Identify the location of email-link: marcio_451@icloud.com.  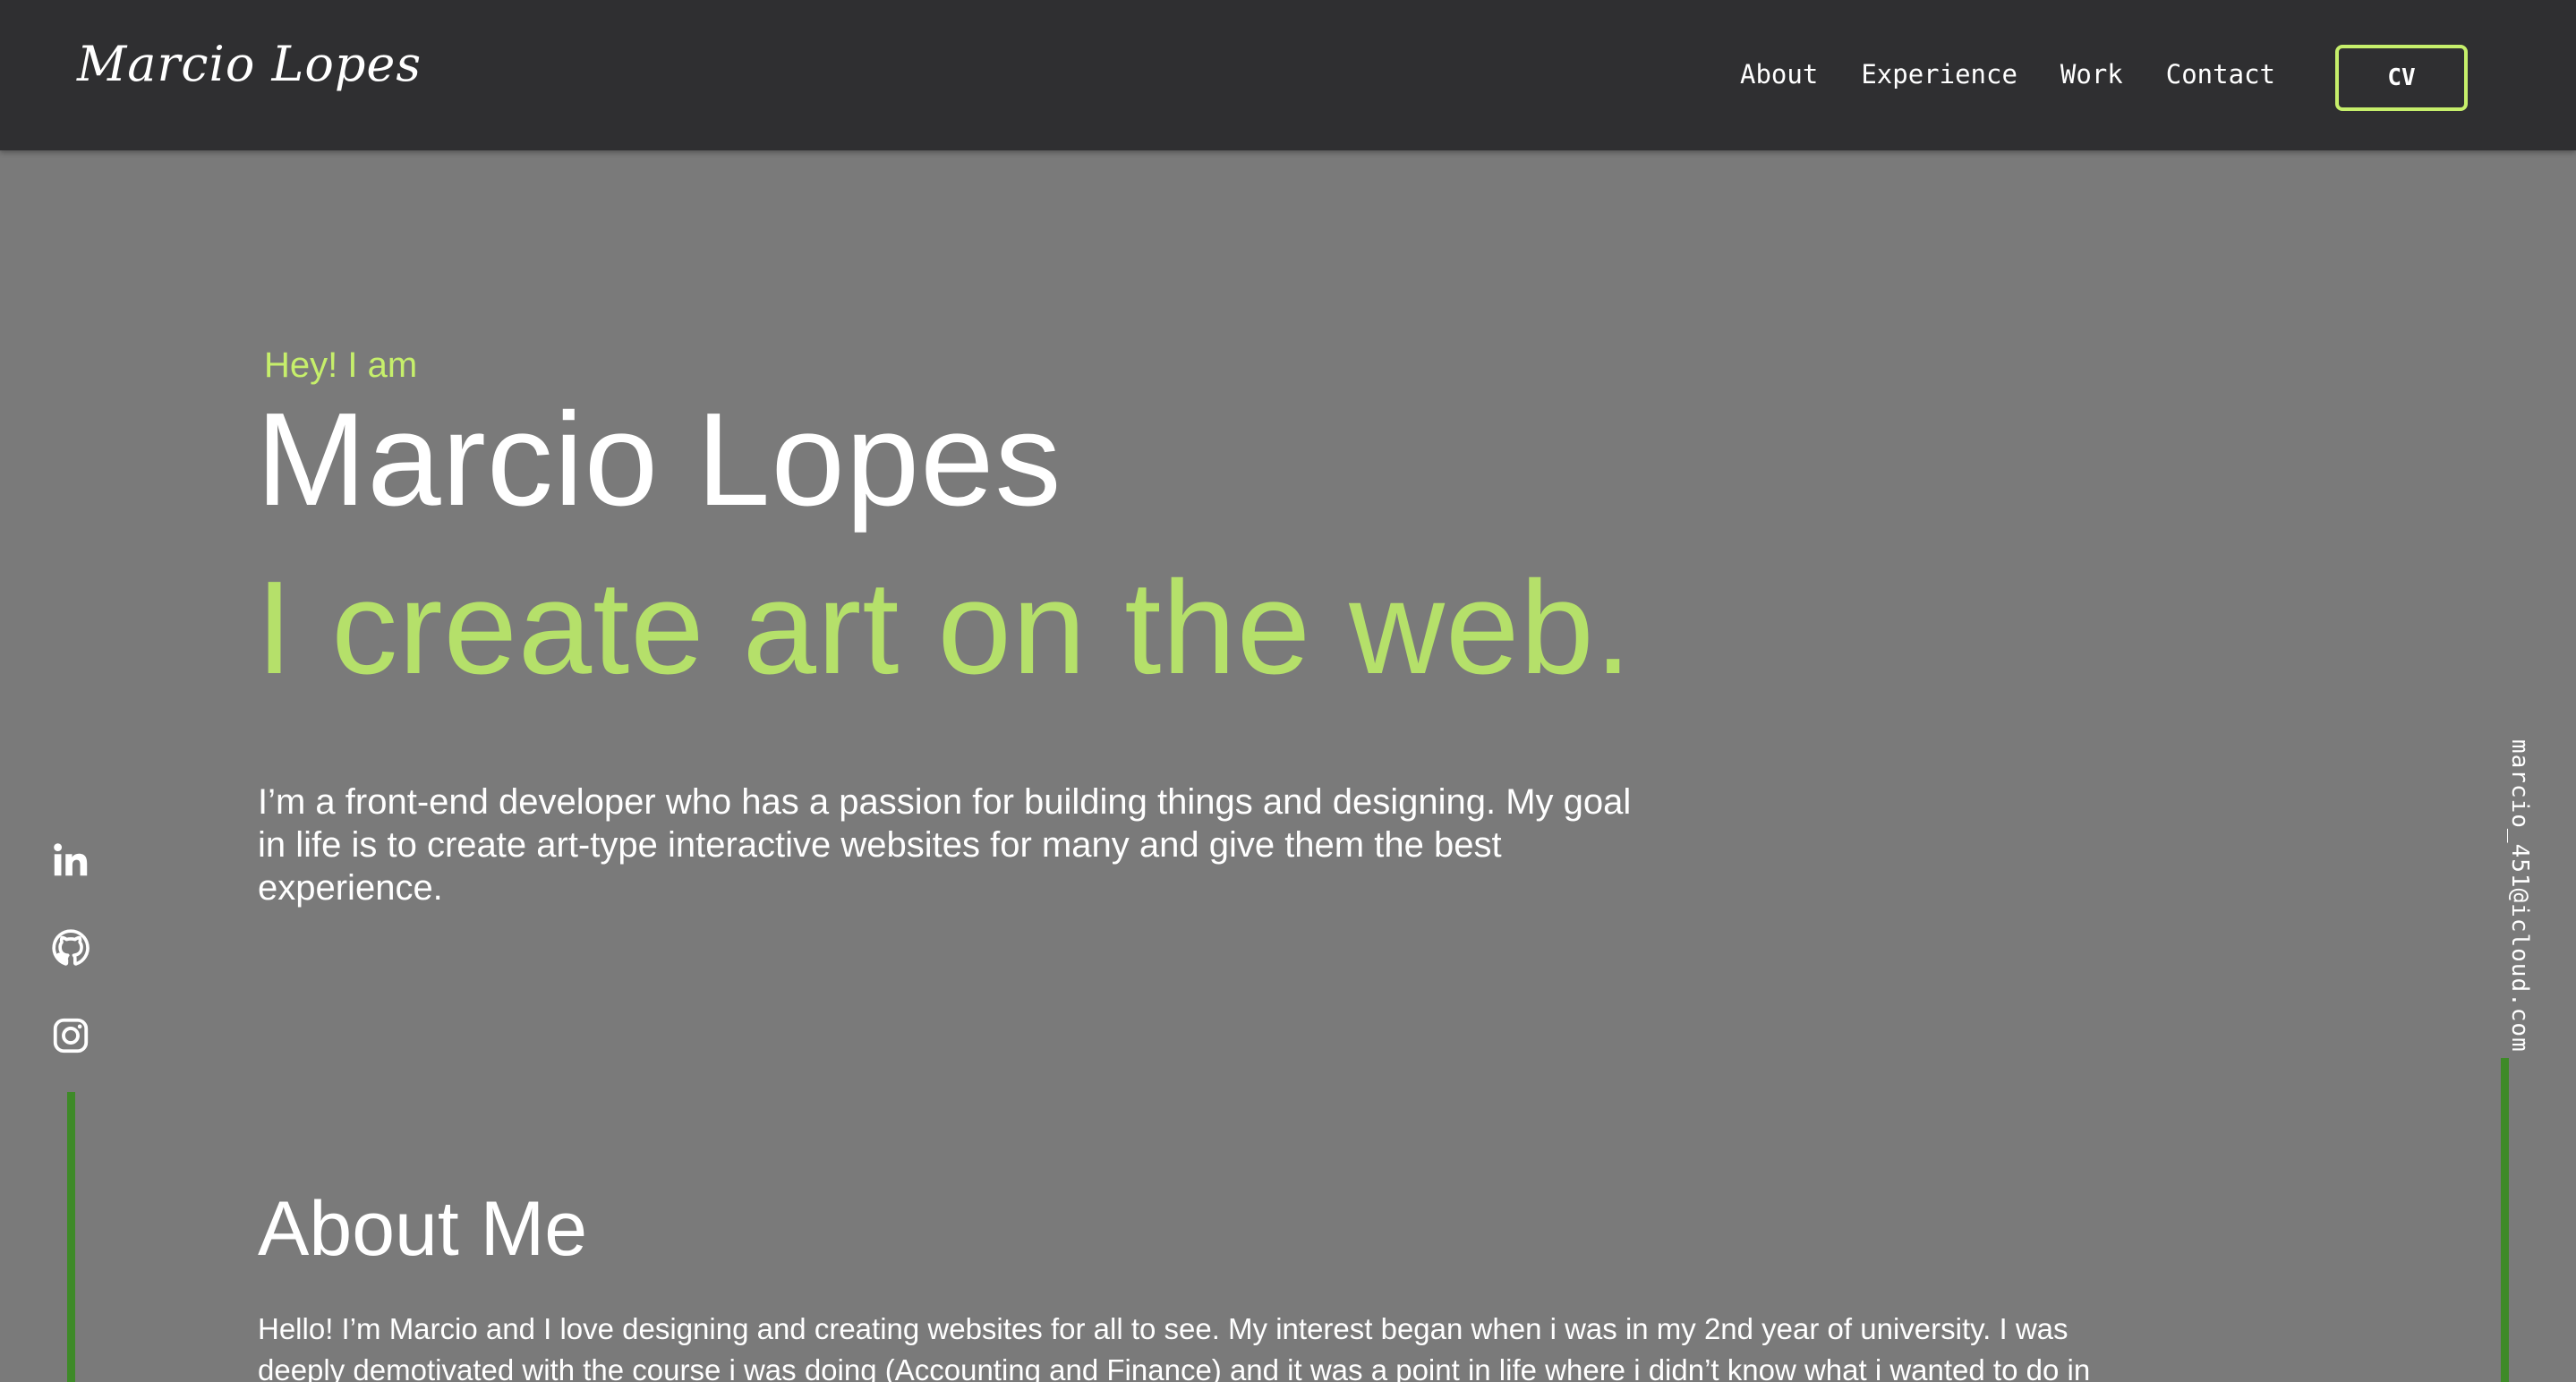
(2519, 896).